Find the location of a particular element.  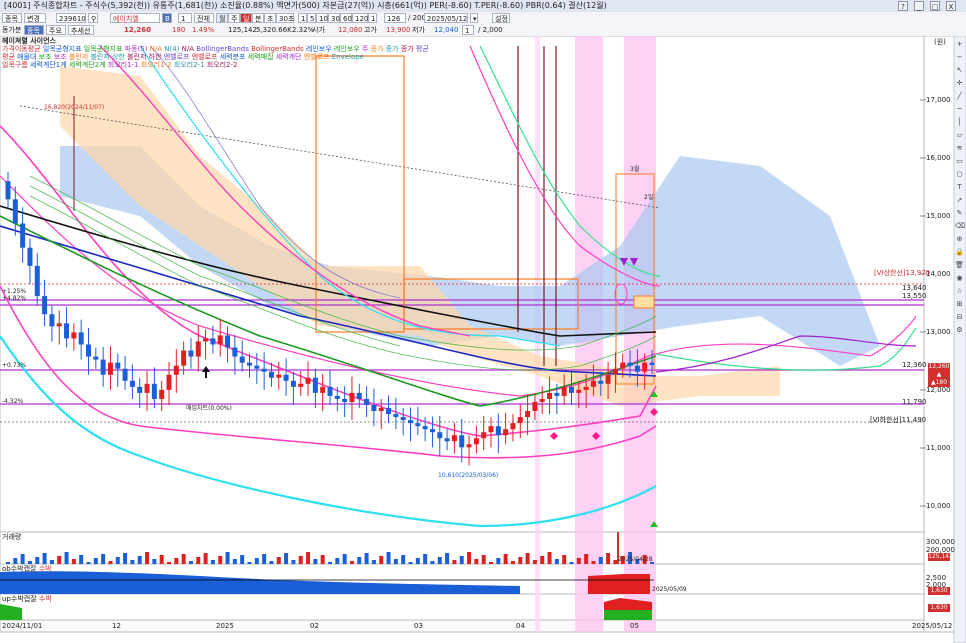

volume-panel-title: 거래량 is located at coordinates (11, 537).